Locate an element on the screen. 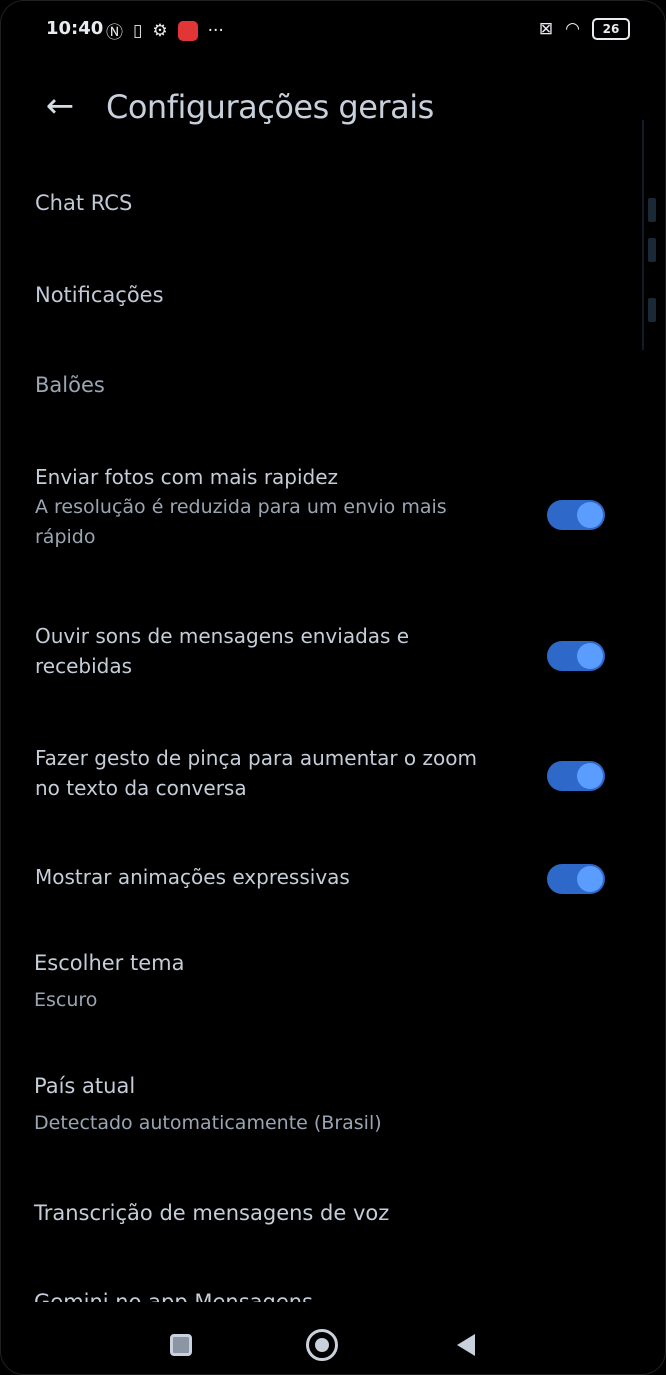 Image resolution: width=666 pixels, height=1375 pixels. message-sounds-switch is located at coordinates (576, 656).